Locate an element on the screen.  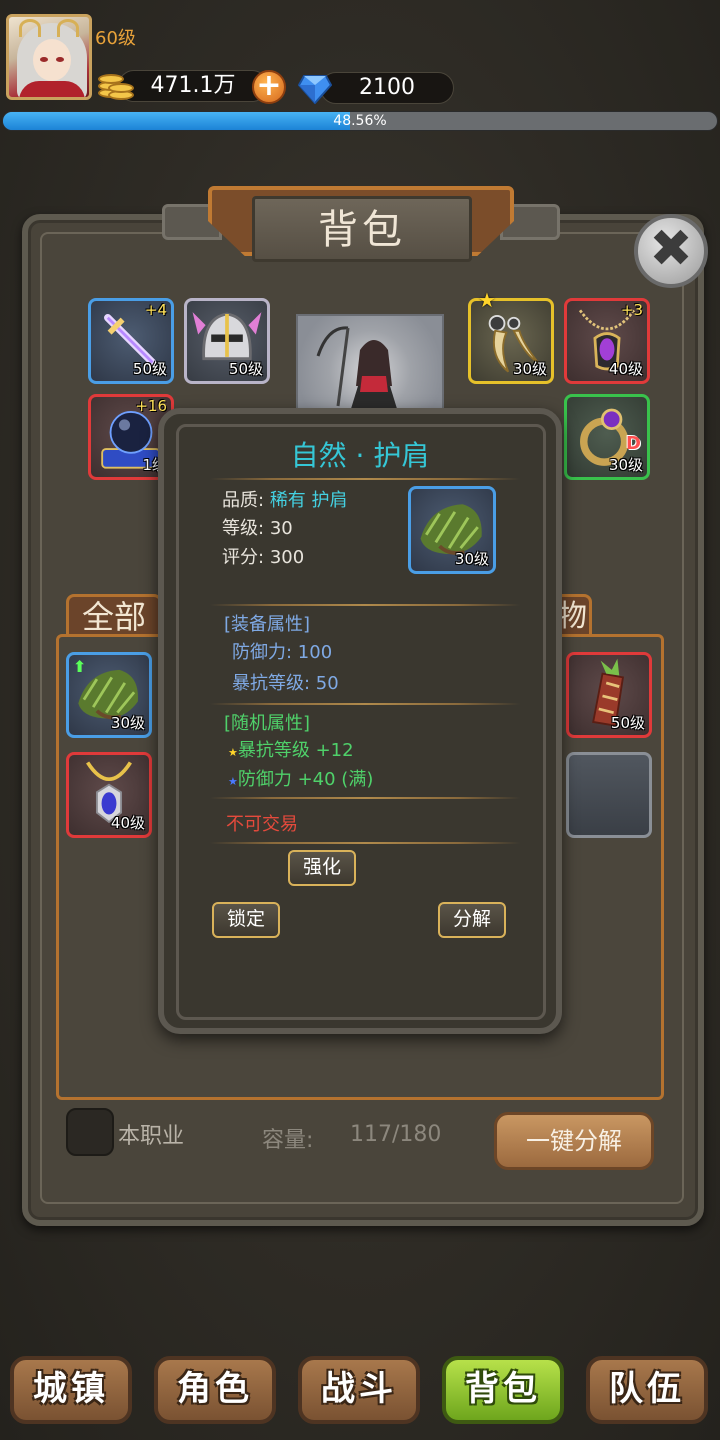
equip-attr-heading: [装备属性] is located at coordinates (267, 624).